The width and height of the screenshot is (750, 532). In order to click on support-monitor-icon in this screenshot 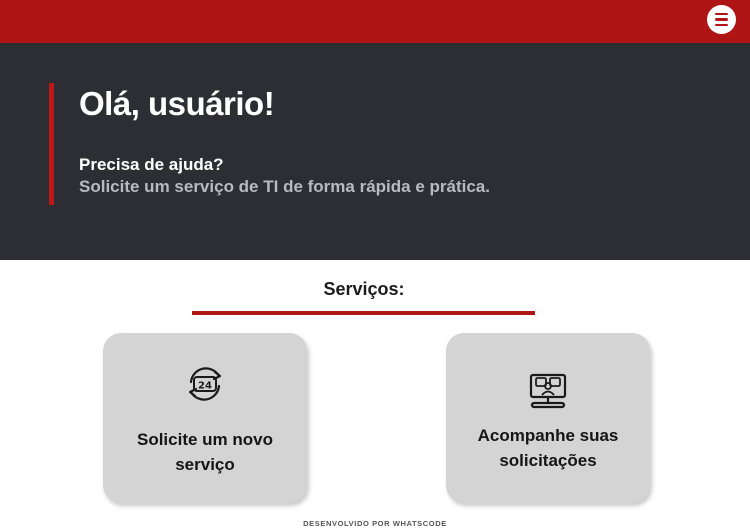, I will do `click(548, 391)`.